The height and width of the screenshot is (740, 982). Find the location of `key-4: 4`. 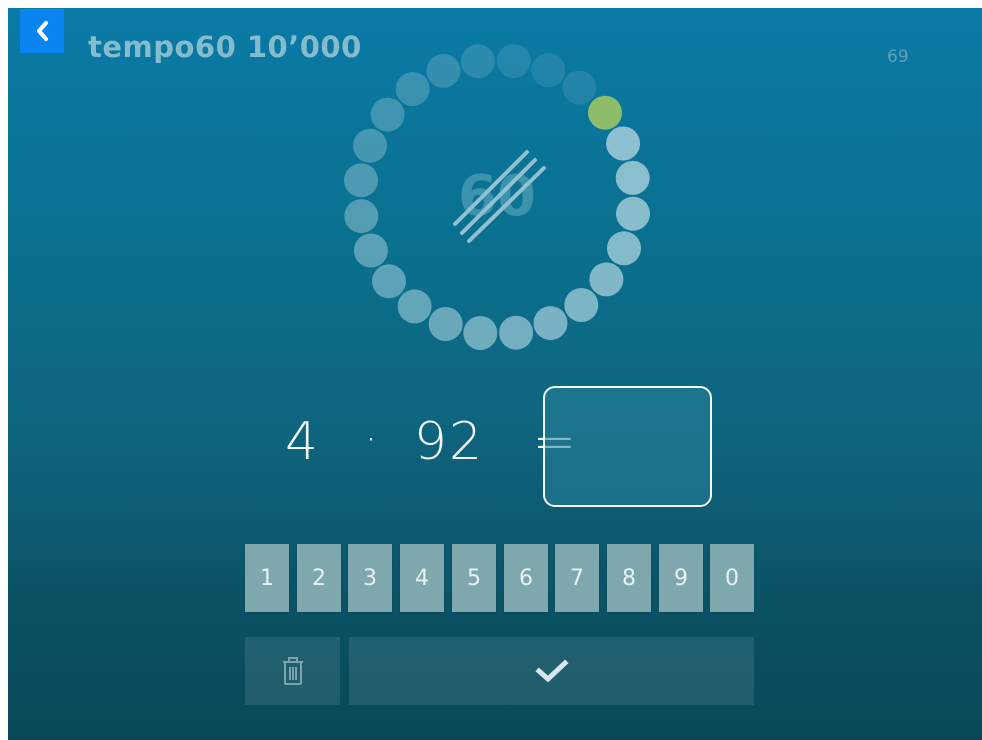

key-4: 4 is located at coordinates (422, 578).